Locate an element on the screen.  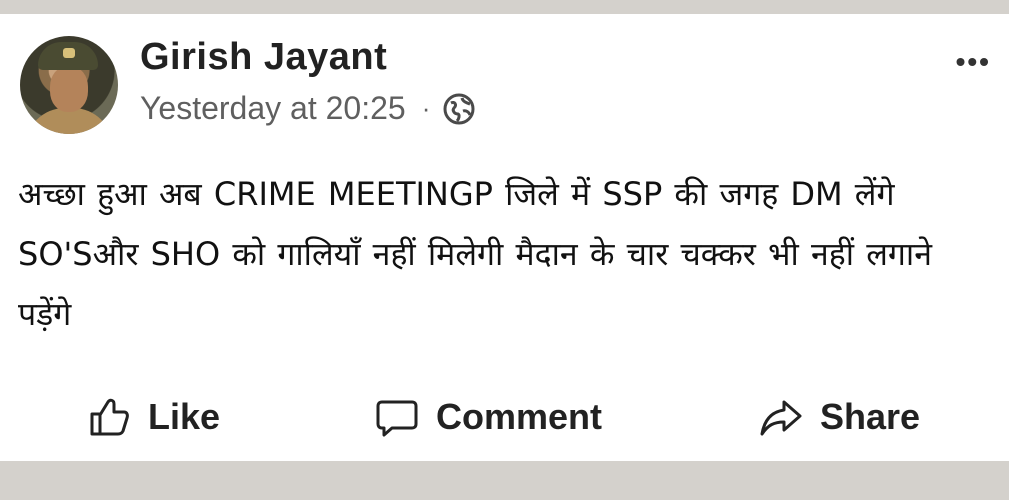
avatar-cap-badge is located at coordinates (69, 53).